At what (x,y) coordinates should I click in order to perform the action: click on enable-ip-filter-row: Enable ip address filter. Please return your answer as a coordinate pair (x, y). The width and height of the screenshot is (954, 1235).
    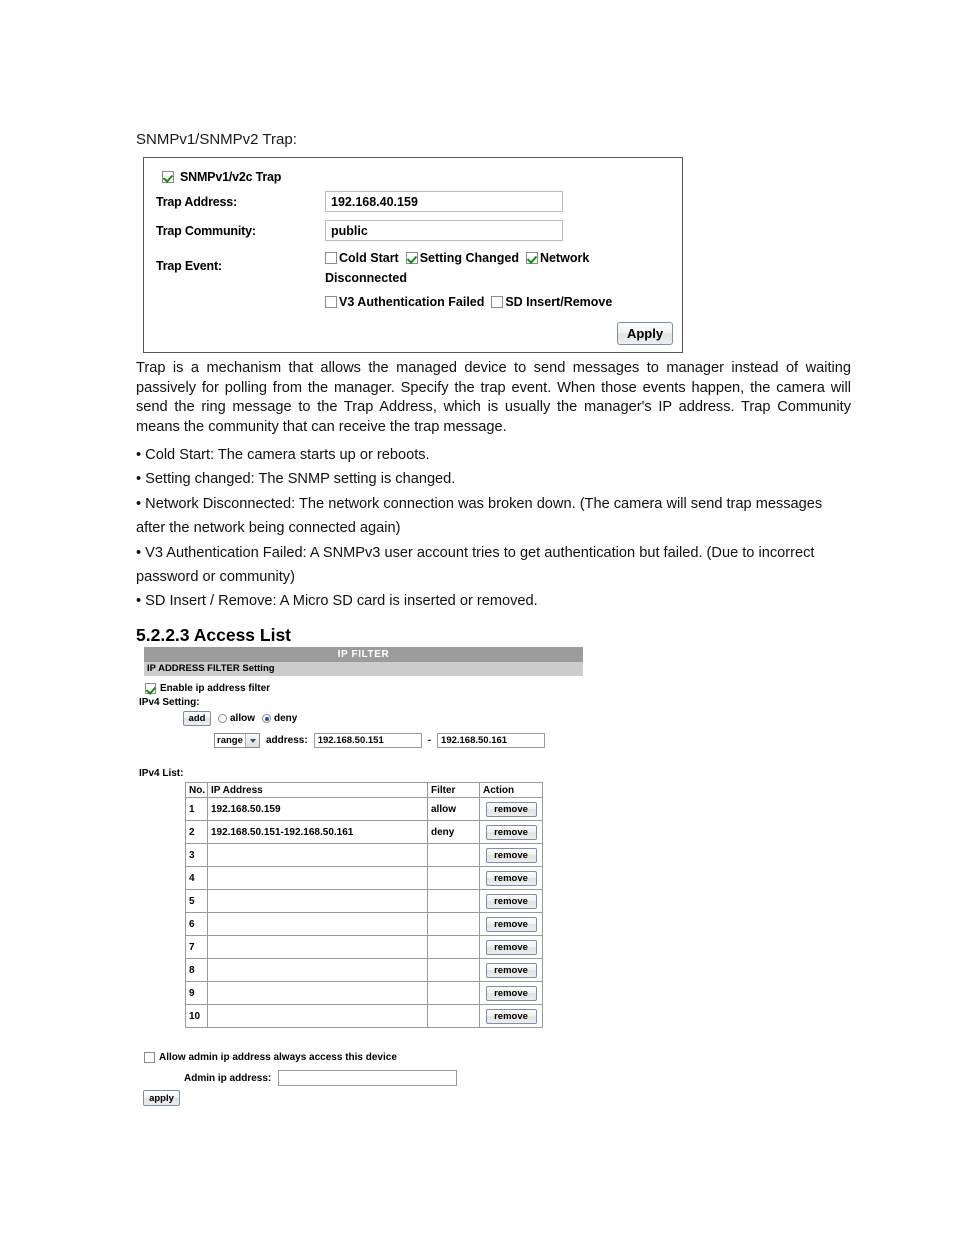
    Looking at the image, I should click on (207, 688).